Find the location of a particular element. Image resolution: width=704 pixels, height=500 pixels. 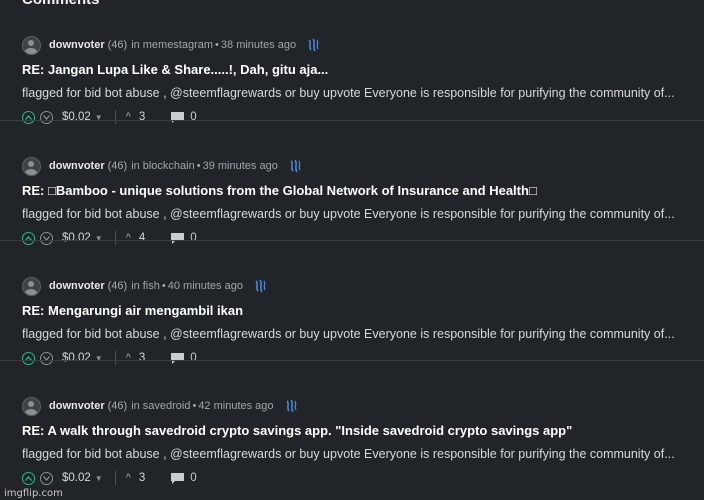

payout-value: $0.02 is located at coordinates (76, 478).